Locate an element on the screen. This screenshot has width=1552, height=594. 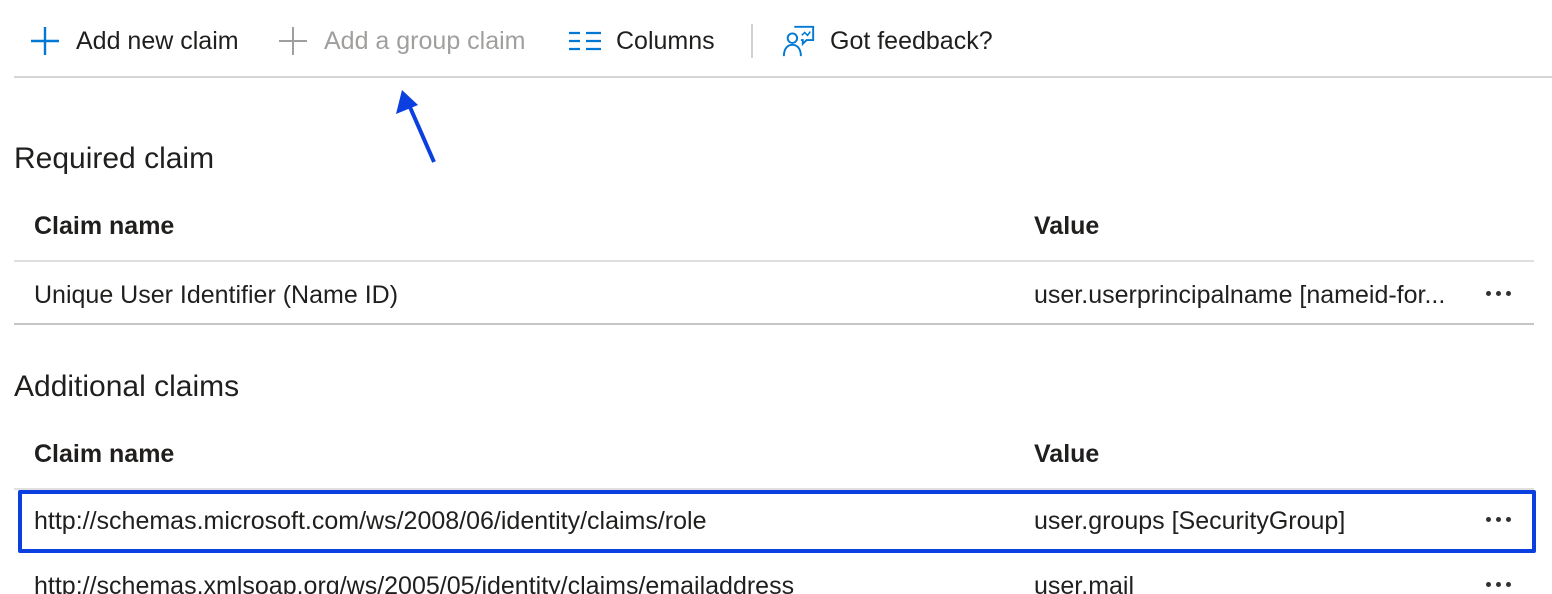
required-row-divider is located at coordinates (774, 324).